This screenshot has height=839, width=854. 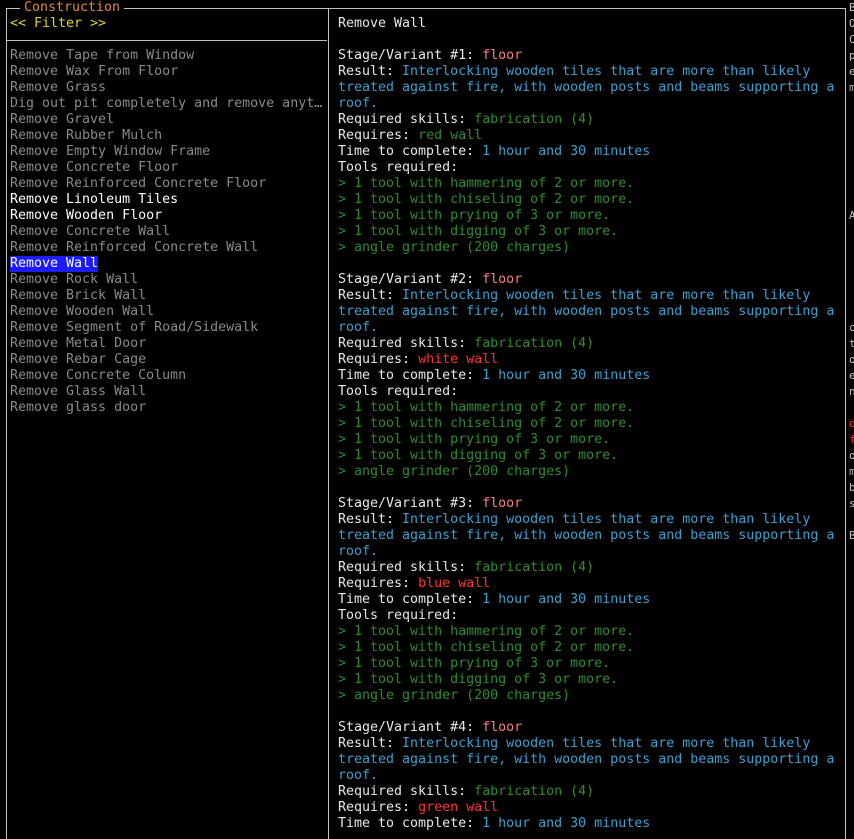 I want to click on list-item: Remove Concrete Column, so click(x=168, y=376).